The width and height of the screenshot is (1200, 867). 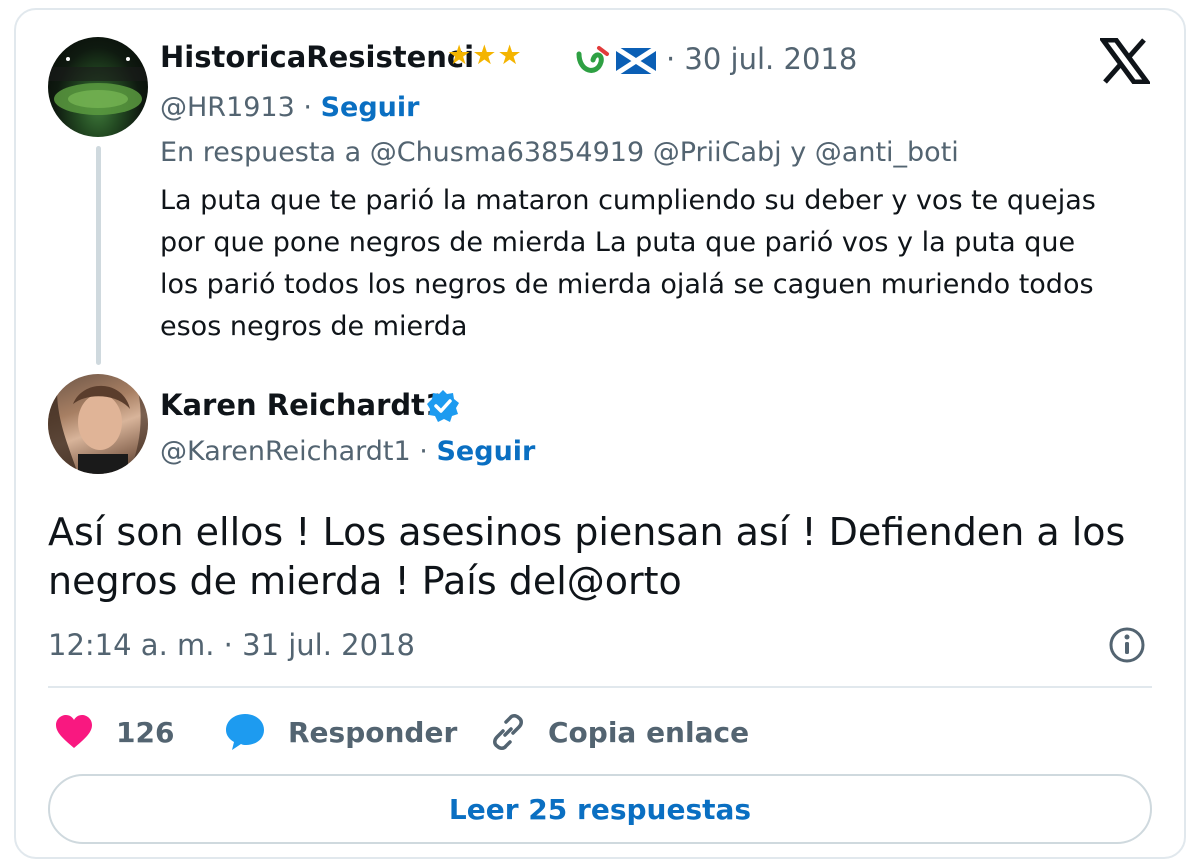 What do you see at coordinates (508, 732) in the screenshot?
I see `link-icon` at bounding box center [508, 732].